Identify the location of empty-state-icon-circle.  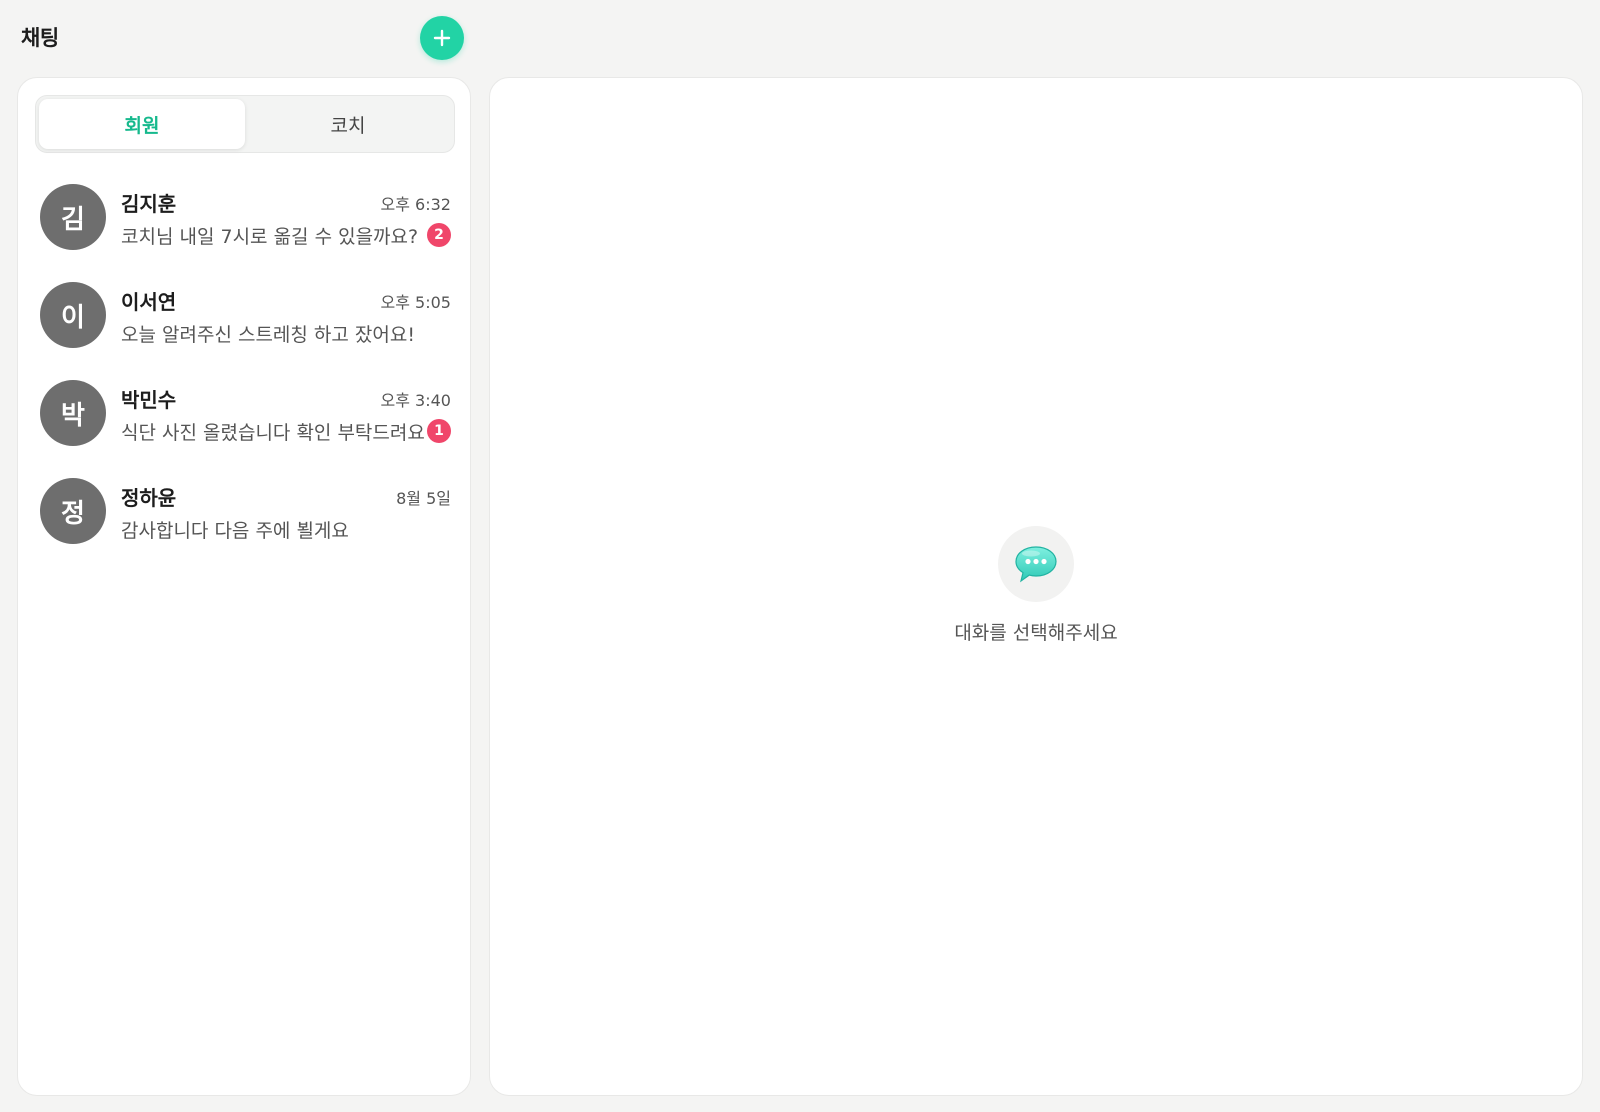
(1036, 564).